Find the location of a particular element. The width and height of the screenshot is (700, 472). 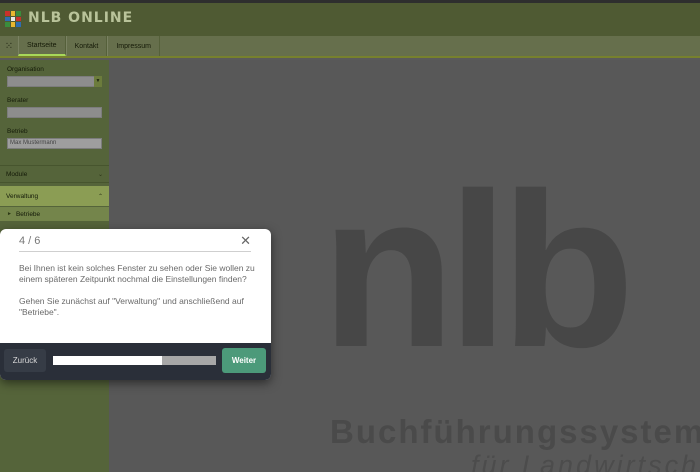

sidebar-item-verwaltung: Verwaltung ⌃ is located at coordinates (54, 196).